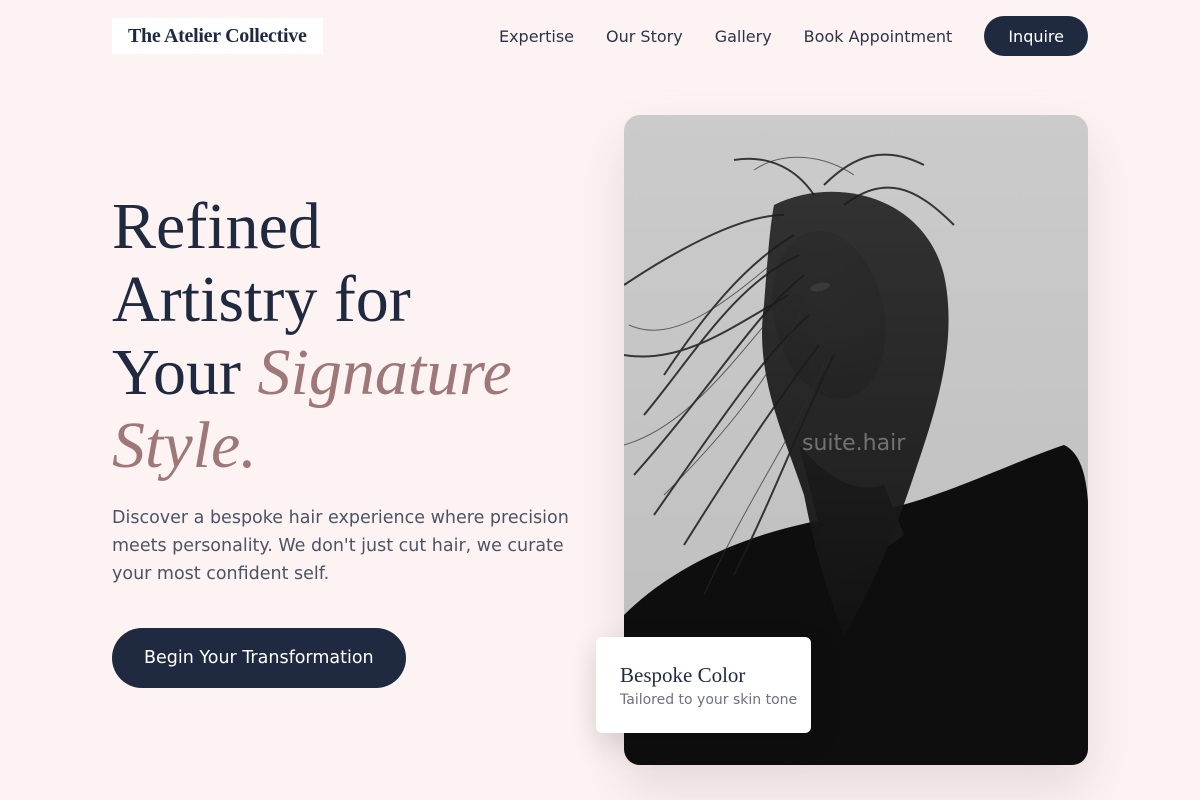 The width and height of the screenshot is (1200, 800). Describe the element at coordinates (184, 445) in the screenshot. I see `hero-heading-accent-style: Style.` at that location.